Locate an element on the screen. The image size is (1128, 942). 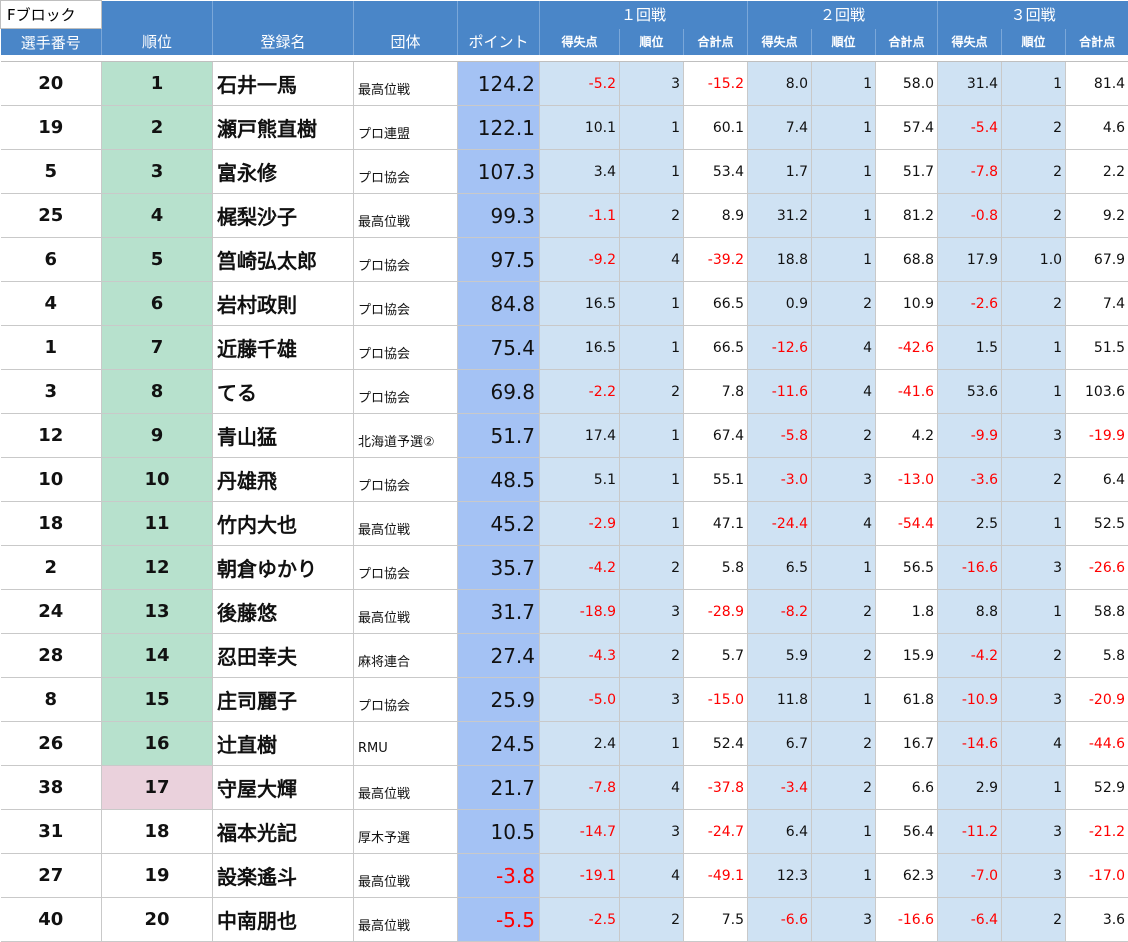
rank-cell: 14 is located at coordinates (157, 656).